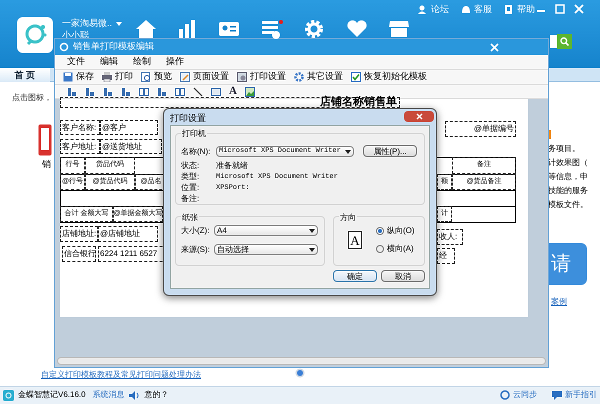 The height and width of the screenshot is (404, 600). I want to click on info-text: 计效果图（, so click(568, 163).